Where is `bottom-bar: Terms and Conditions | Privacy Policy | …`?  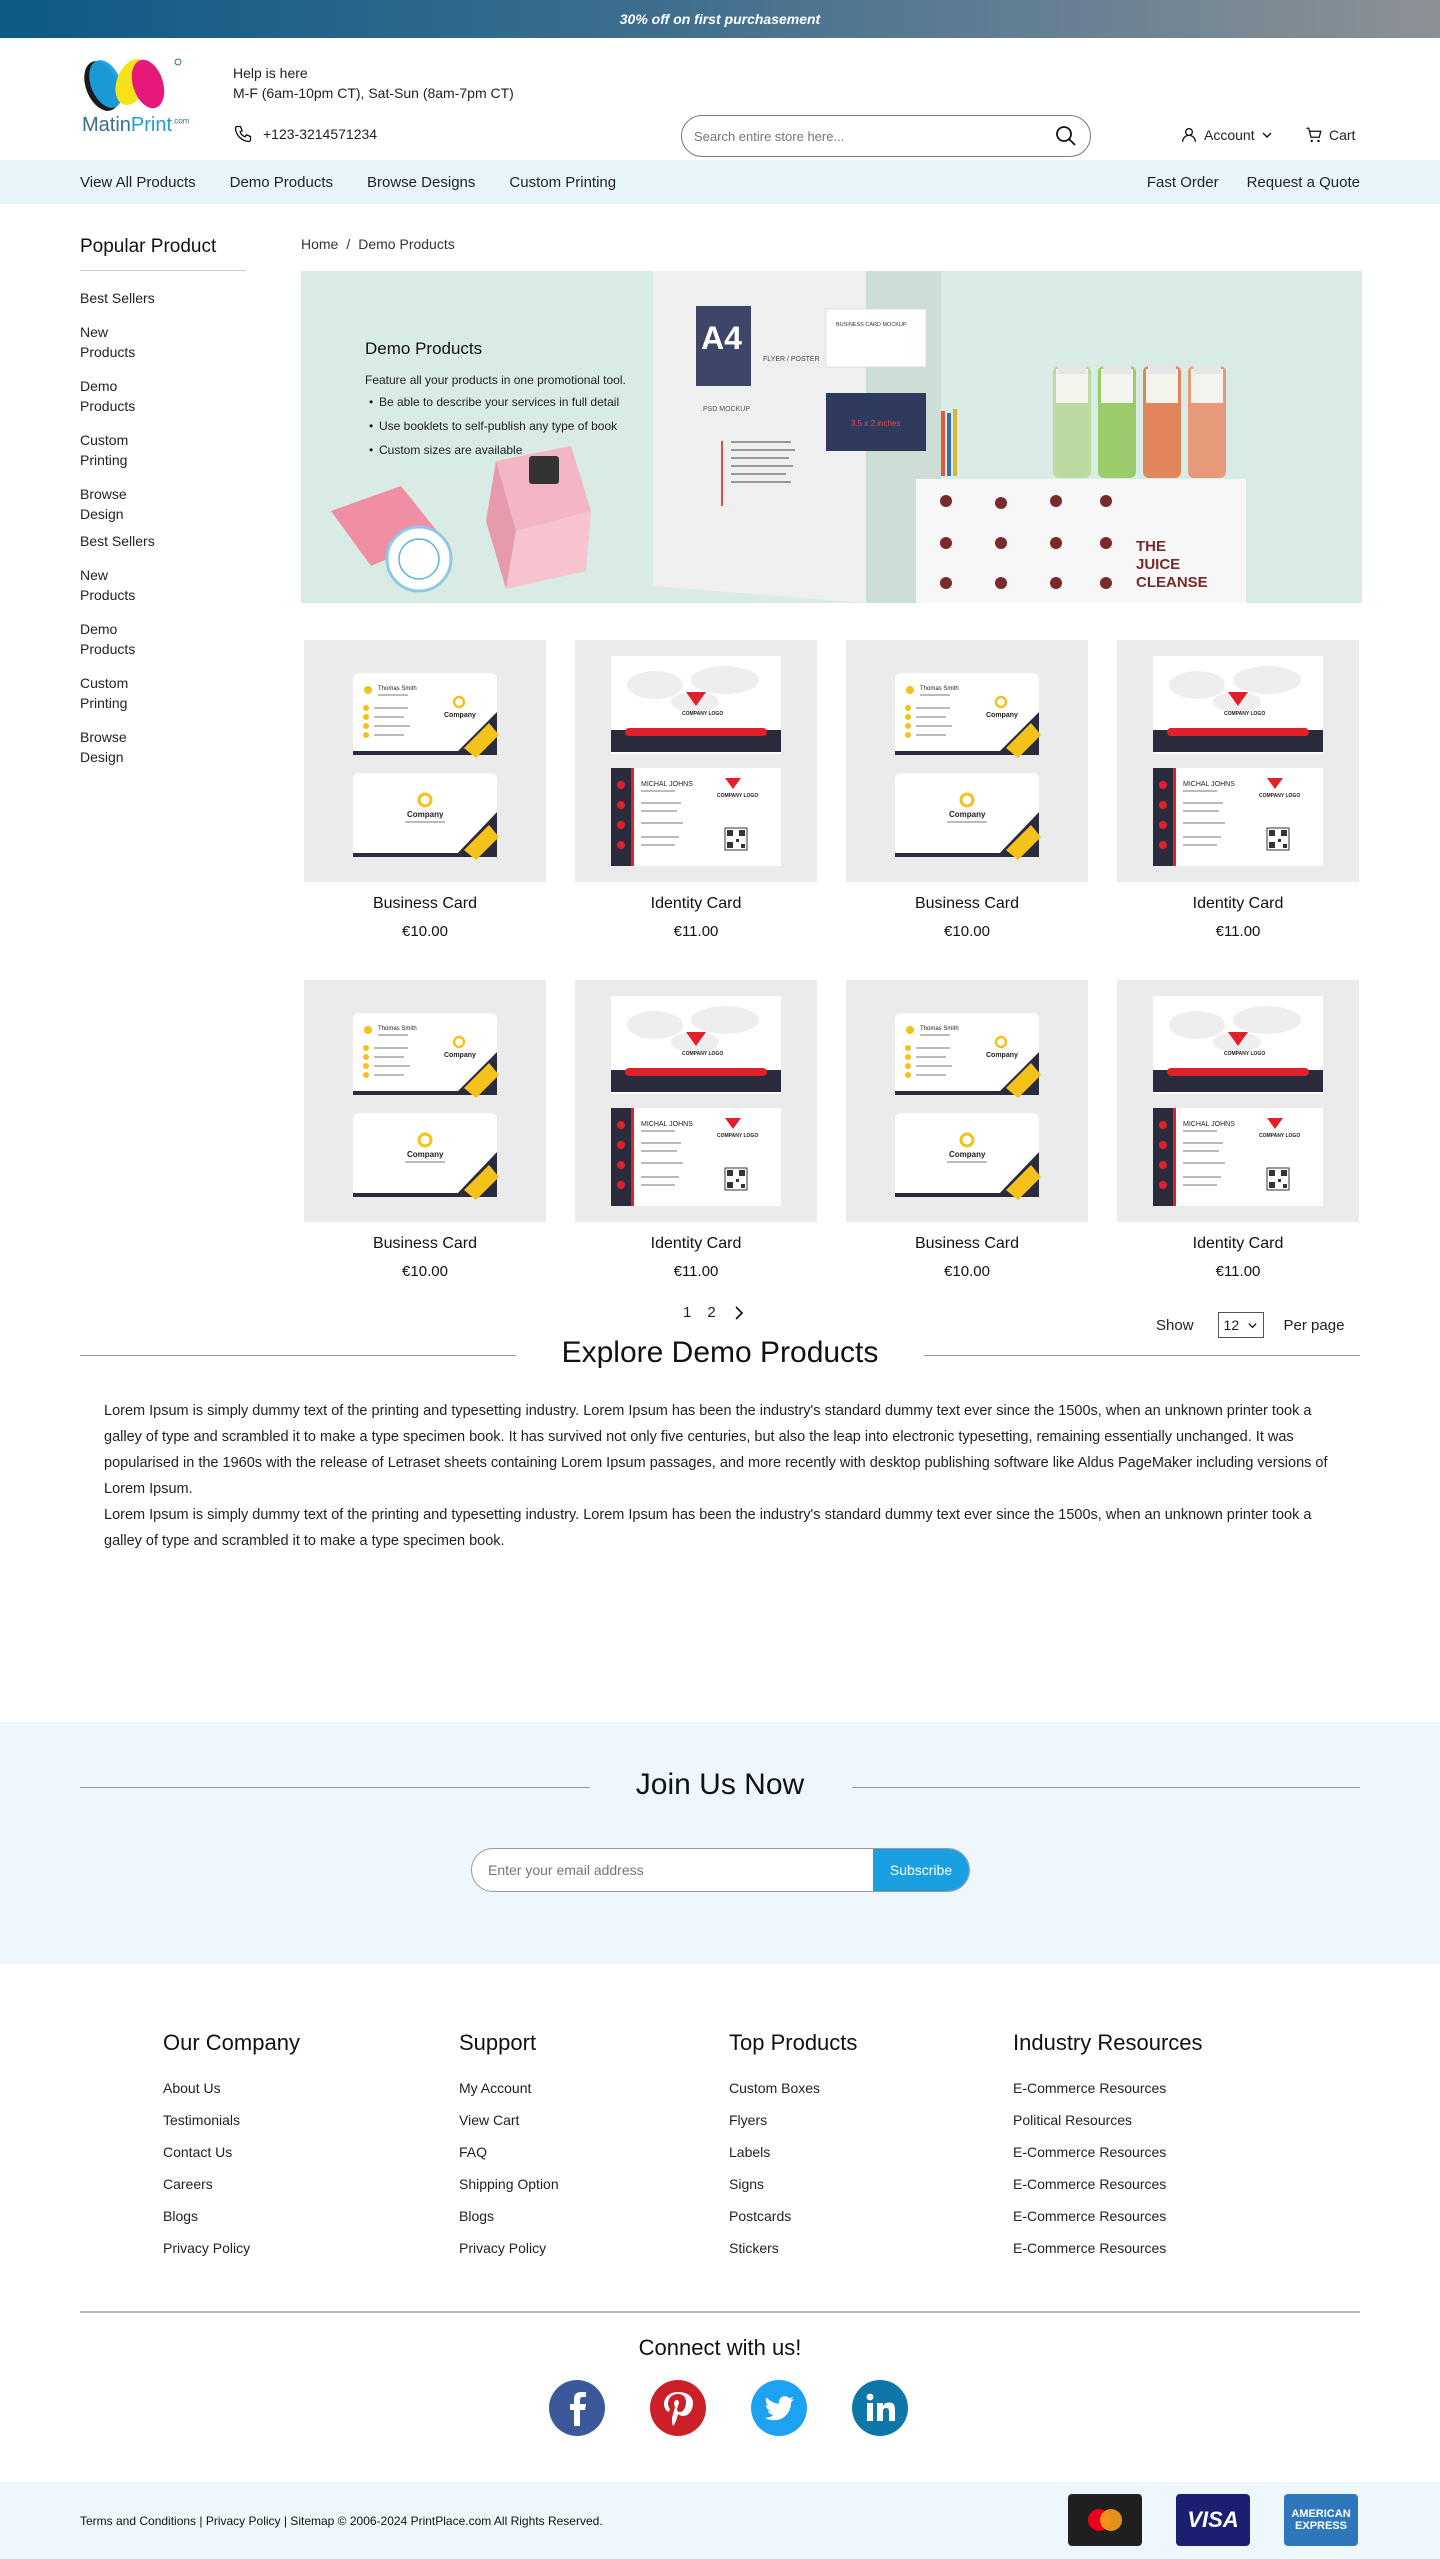 bottom-bar: Terms and Conditions | Privacy Policy | … is located at coordinates (720, 2520).